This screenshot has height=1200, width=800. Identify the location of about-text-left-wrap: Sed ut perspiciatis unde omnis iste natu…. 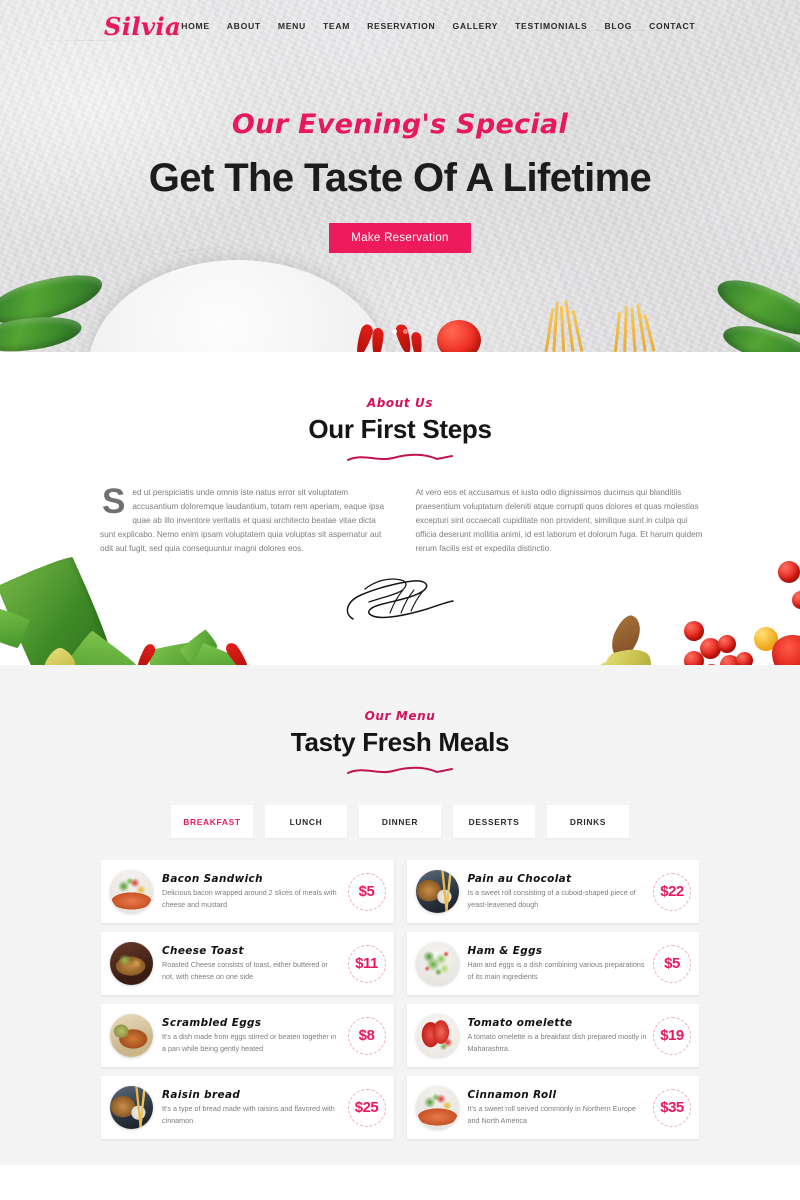
(245, 520).